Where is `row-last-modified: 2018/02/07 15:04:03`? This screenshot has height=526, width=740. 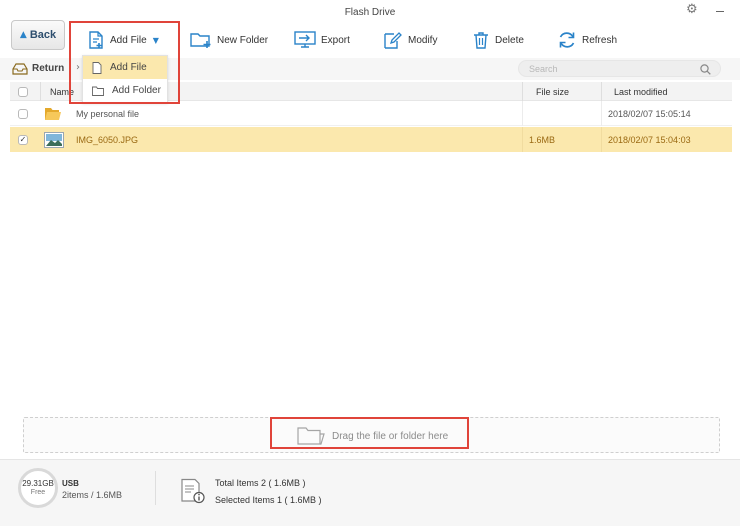 row-last-modified: 2018/02/07 15:04:03 is located at coordinates (649, 139).